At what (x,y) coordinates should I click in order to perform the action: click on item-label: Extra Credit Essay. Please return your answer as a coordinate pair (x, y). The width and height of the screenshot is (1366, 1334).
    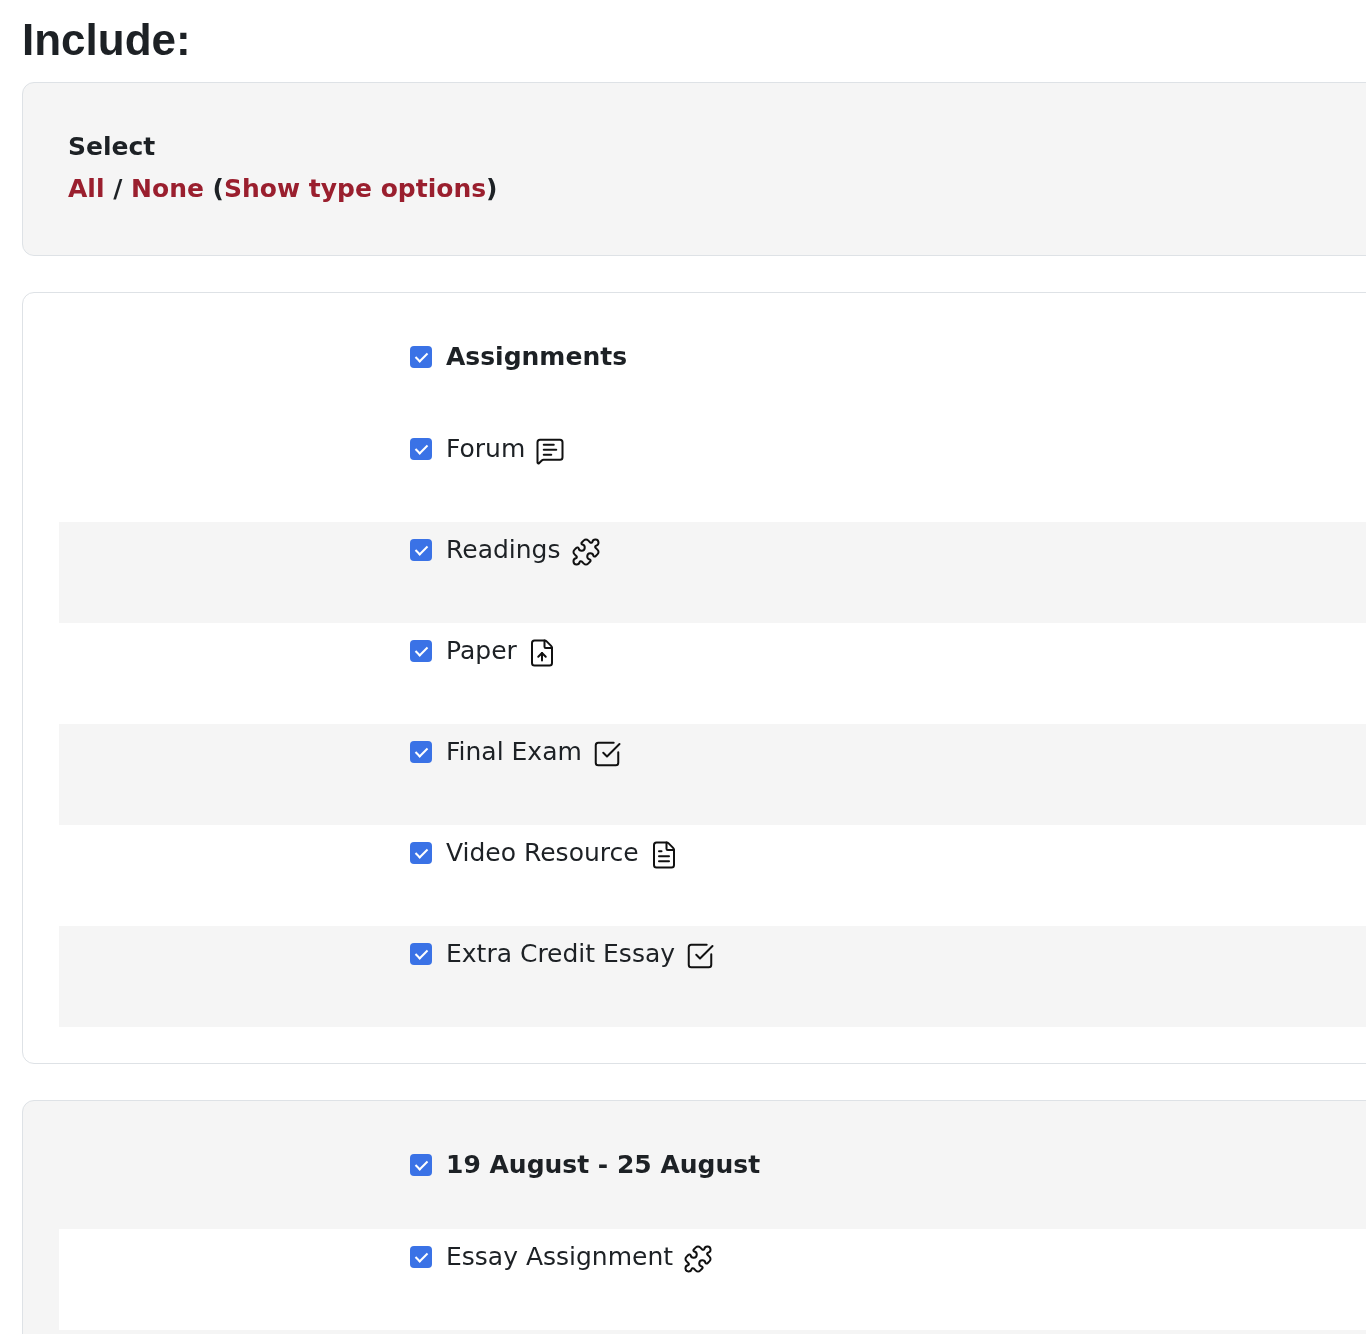
    Looking at the image, I should click on (561, 954).